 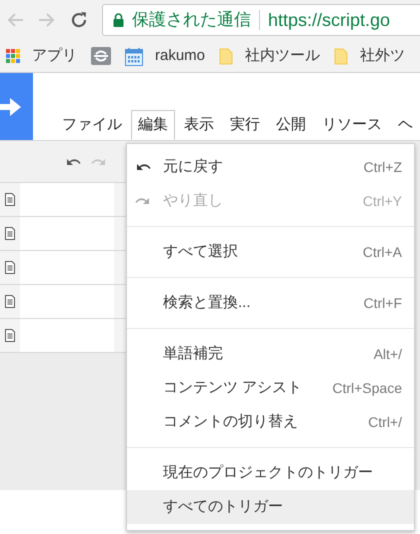 What do you see at coordinates (79, 20) in the screenshot?
I see `reload-icon` at bounding box center [79, 20].